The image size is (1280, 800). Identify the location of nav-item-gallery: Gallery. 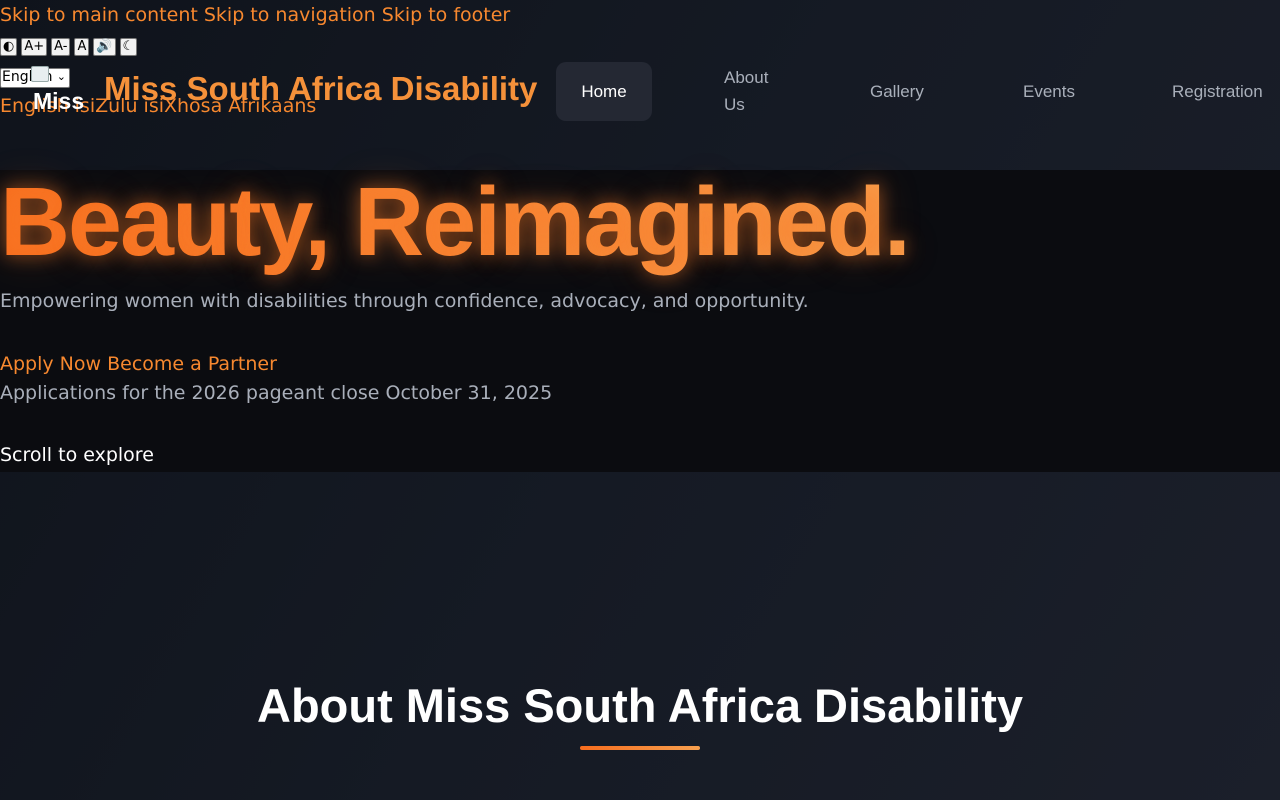
(897, 91).